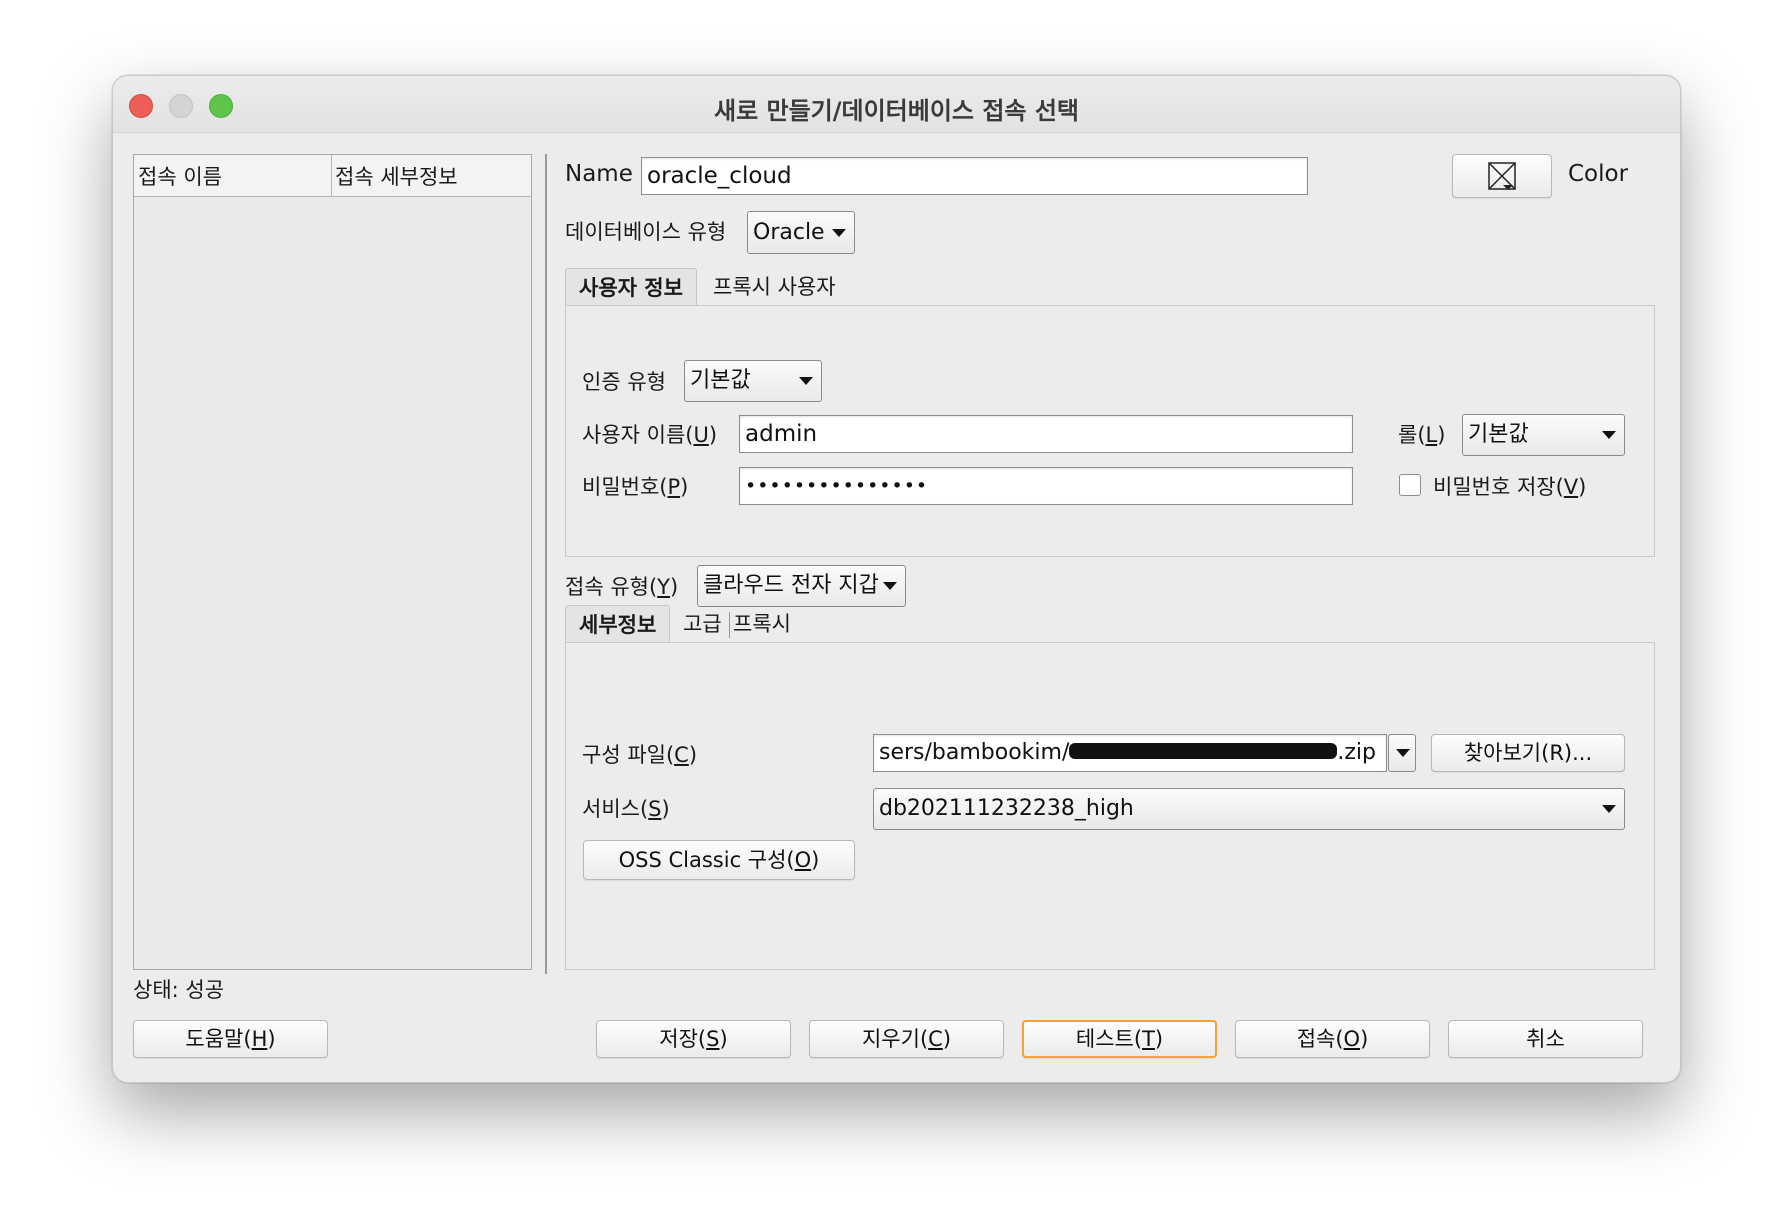  Describe the element at coordinates (974, 176) in the screenshot. I see `name-input: oracle_cloud` at that location.